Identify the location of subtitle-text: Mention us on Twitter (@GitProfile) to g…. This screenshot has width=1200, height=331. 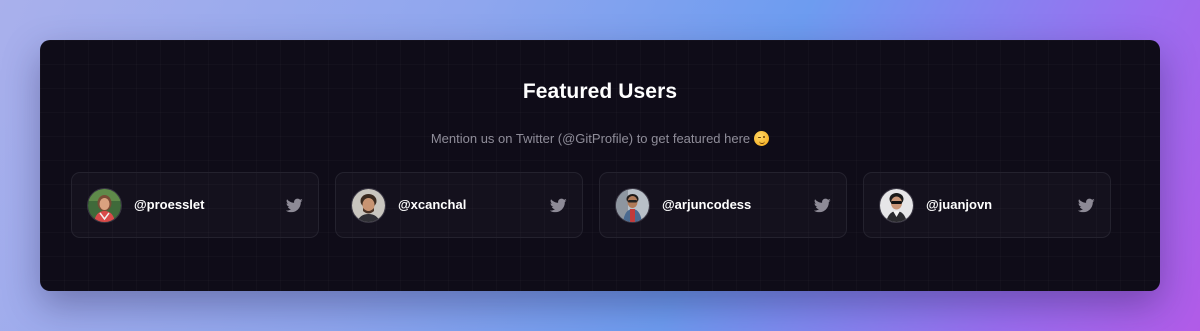
(590, 138).